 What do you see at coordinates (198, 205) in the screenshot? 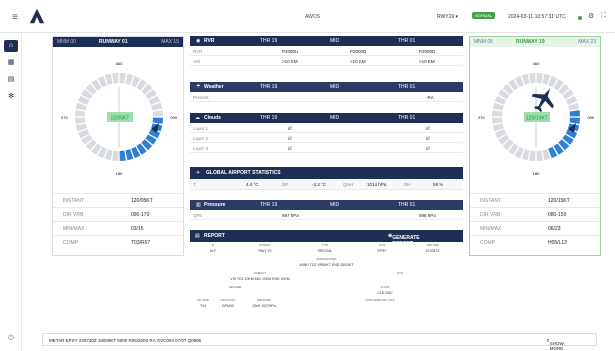
I see `pressure-icon: ▥` at bounding box center [198, 205].